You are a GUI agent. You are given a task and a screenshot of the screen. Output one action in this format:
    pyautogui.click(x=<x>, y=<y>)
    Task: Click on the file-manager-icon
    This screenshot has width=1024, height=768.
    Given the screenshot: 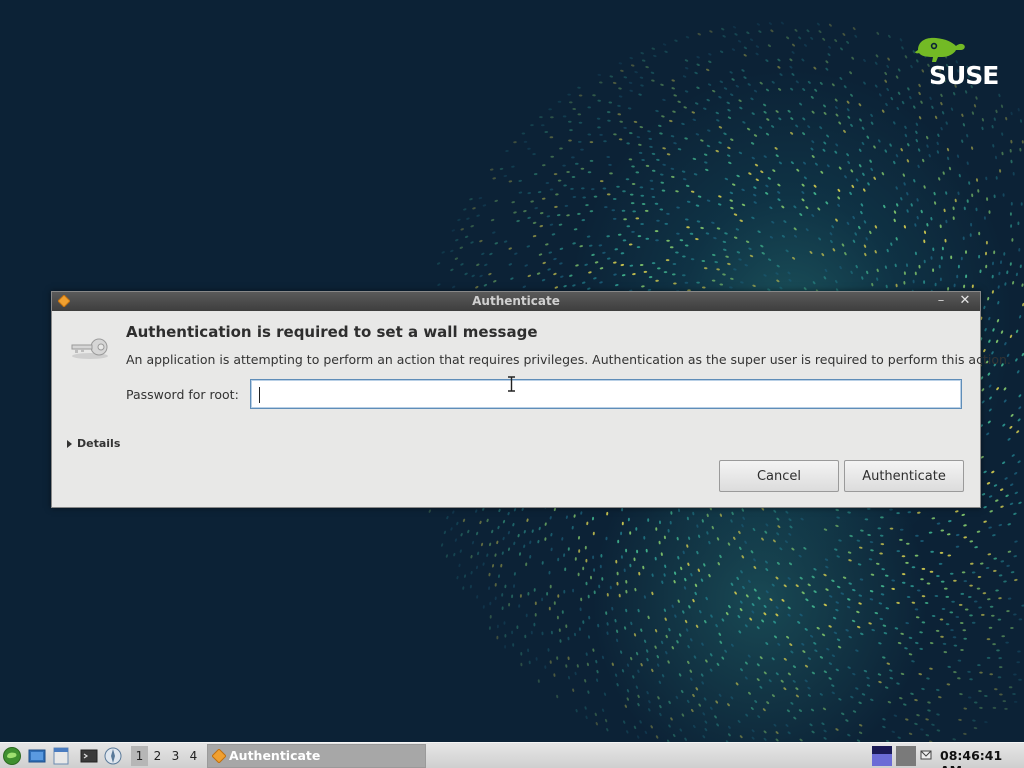 What is the action you would take?
    pyautogui.click(x=61, y=756)
    